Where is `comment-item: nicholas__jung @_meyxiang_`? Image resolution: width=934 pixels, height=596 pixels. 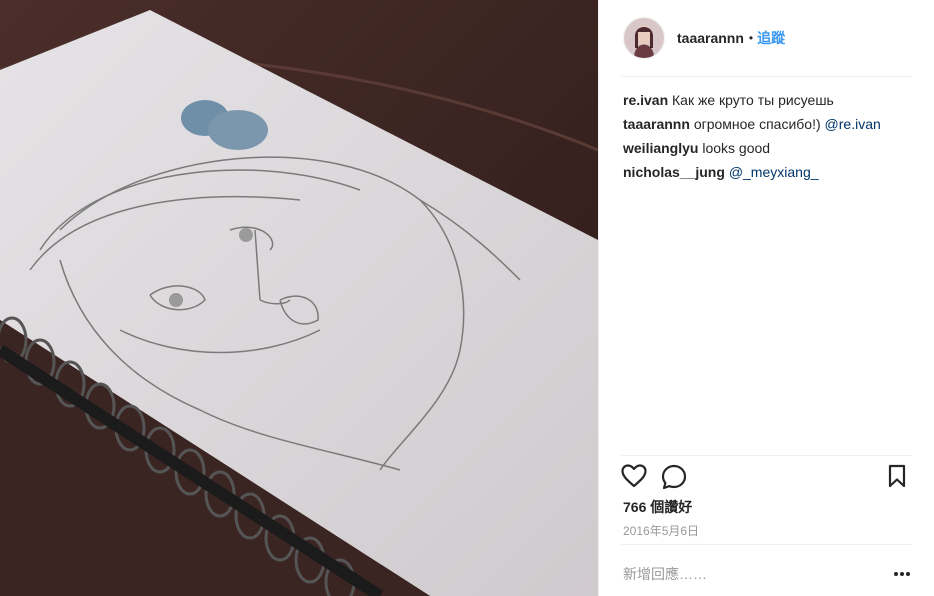 comment-item: nicholas__jung @_meyxiang_ is located at coordinates (768, 172).